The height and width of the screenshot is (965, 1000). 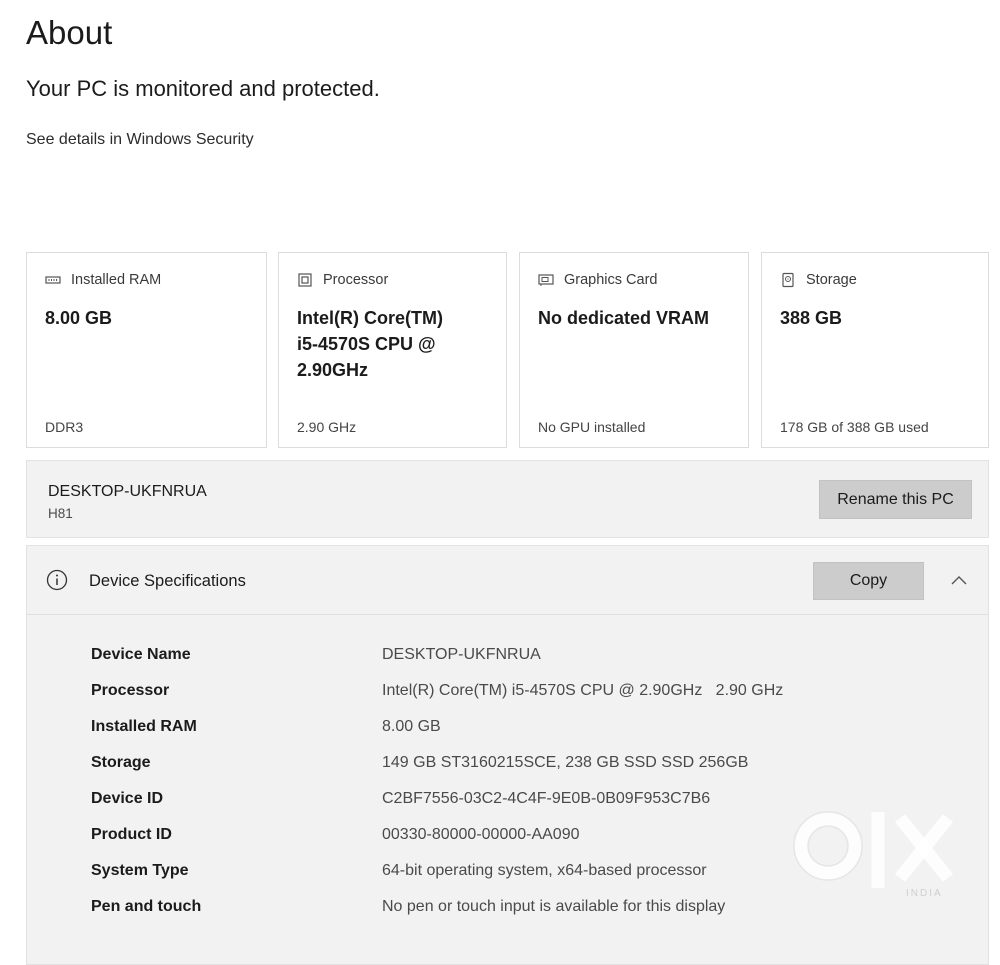 I want to click on processor-icon, so click(x=305, y=280).